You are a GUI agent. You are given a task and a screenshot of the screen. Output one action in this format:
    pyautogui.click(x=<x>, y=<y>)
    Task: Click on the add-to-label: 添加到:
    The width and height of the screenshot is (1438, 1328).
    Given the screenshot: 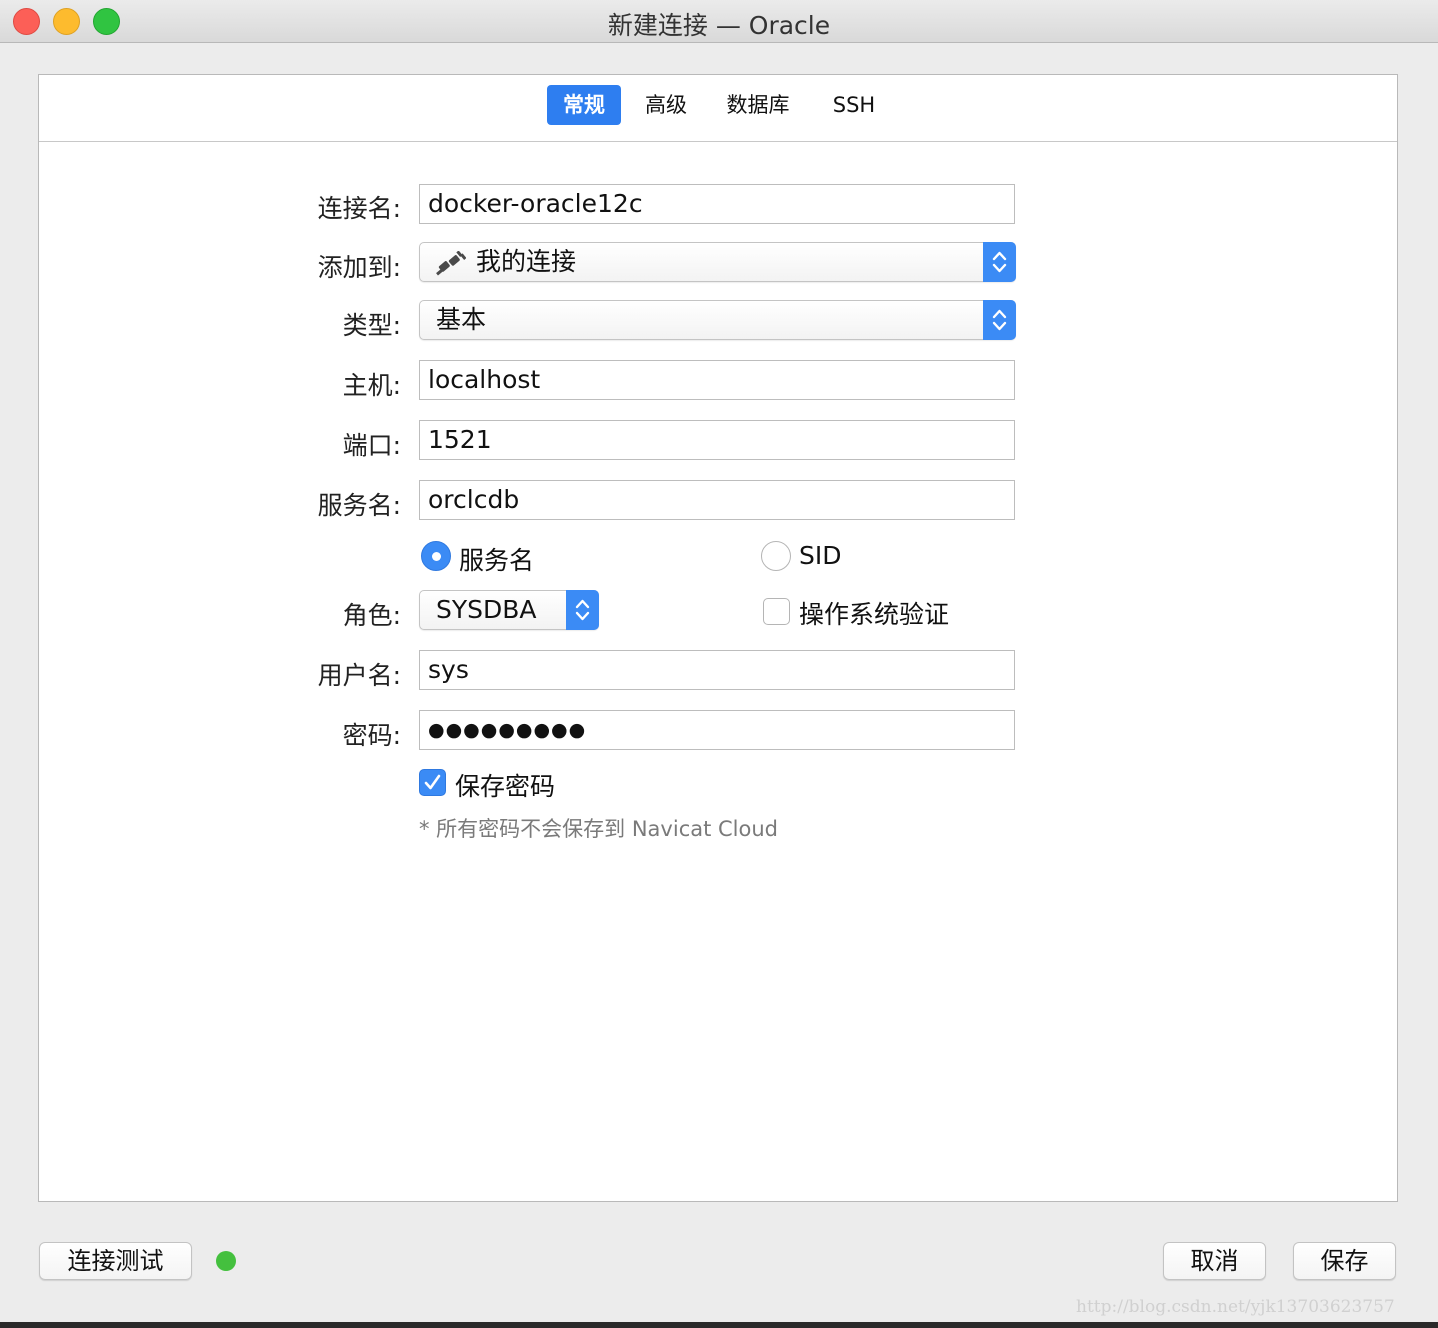 What is the action you would take?
    pyautogui.click(x=359, y=267)
    